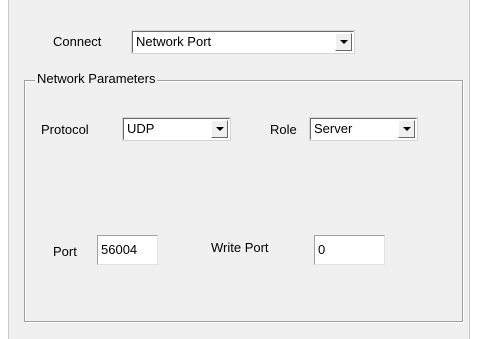  What do you see at coordinates (283, 129) in the screenshot?
I see `role-label: Role` at bounding box center [283, 129].